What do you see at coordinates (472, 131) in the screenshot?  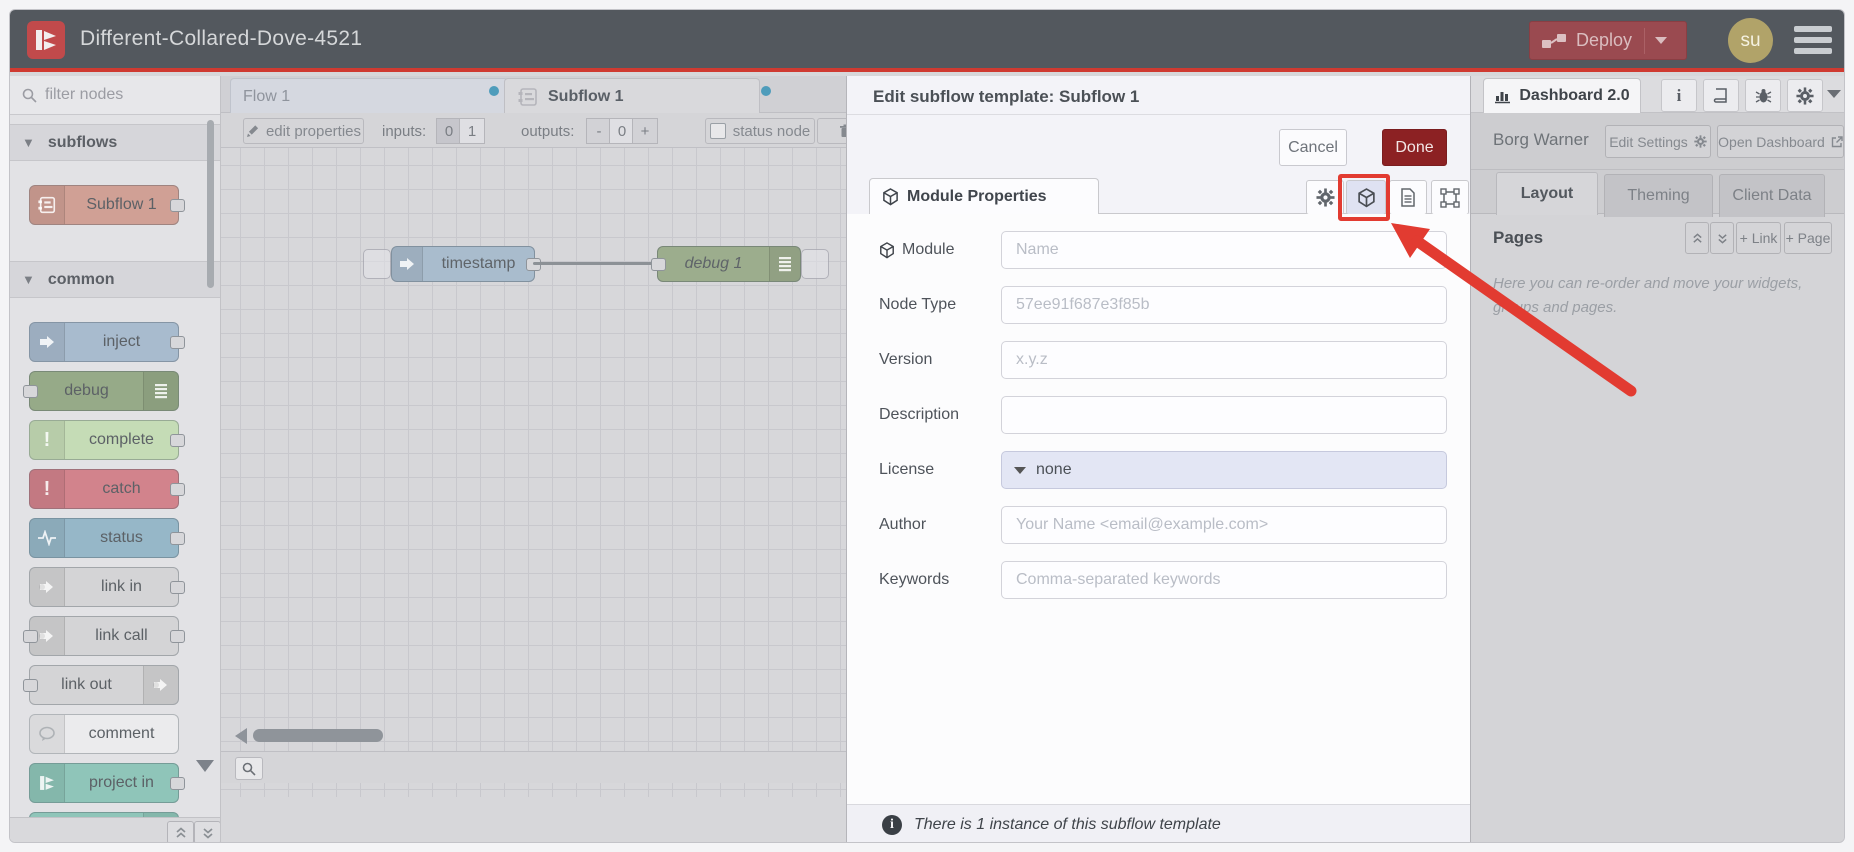 I see `inputs-1-button: 1` at bounding box center [472, 131].